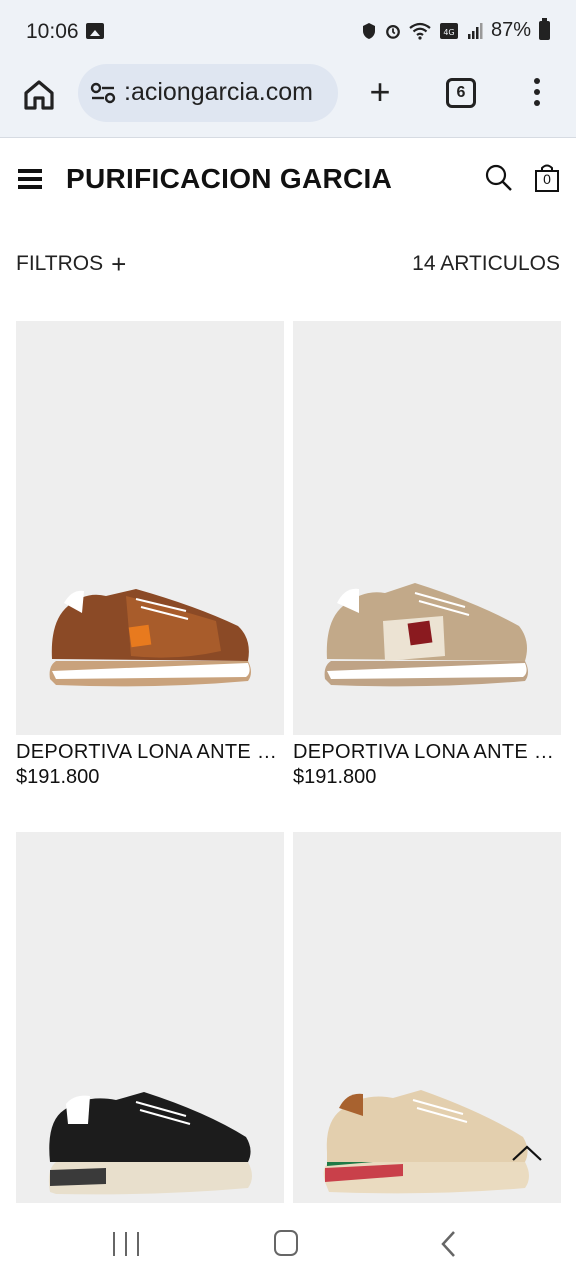 This screenshot has width=576, height=1280. I want to click on status-bar: 10:06 4G 87%, so click(288, 32).